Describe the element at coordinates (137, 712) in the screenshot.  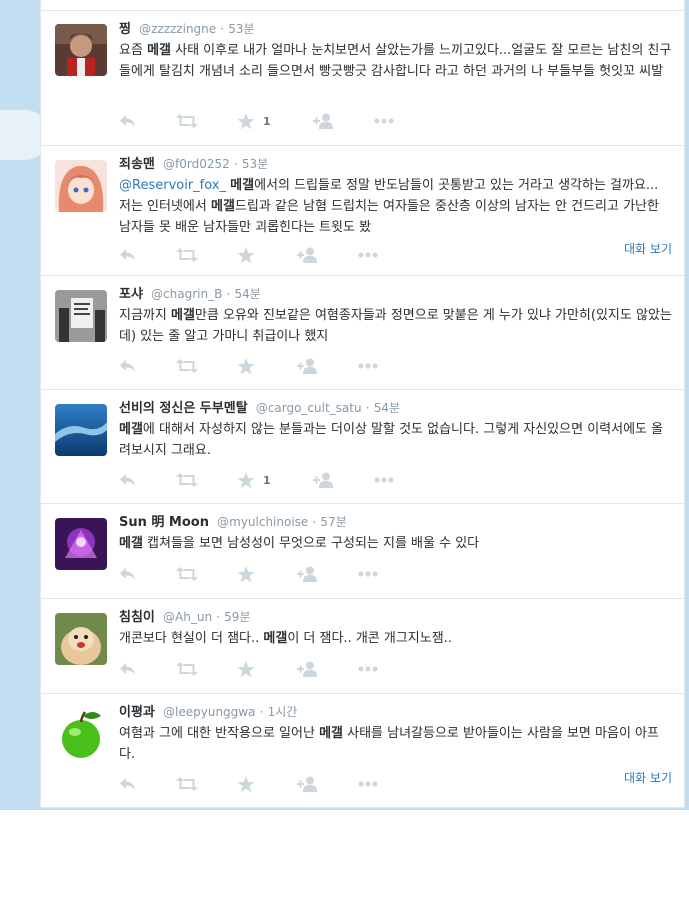
I see `display-name: 이평과` at that location.